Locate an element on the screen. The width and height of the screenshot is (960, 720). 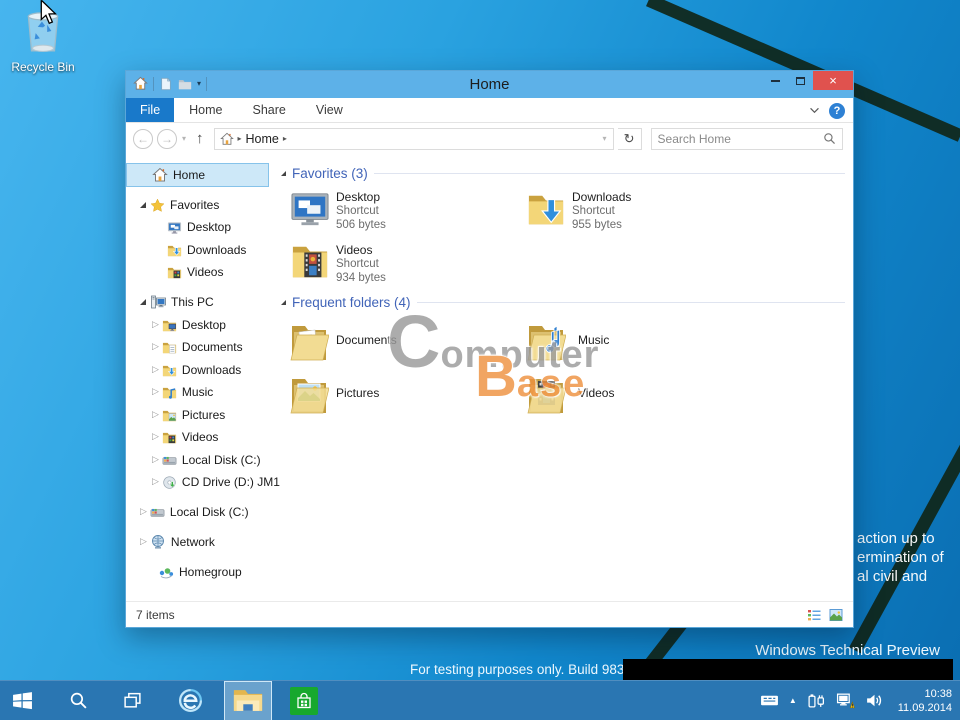
navigation-pane: Home Favorites Desktop Downloads Videos is located at coordinates (203, 377).